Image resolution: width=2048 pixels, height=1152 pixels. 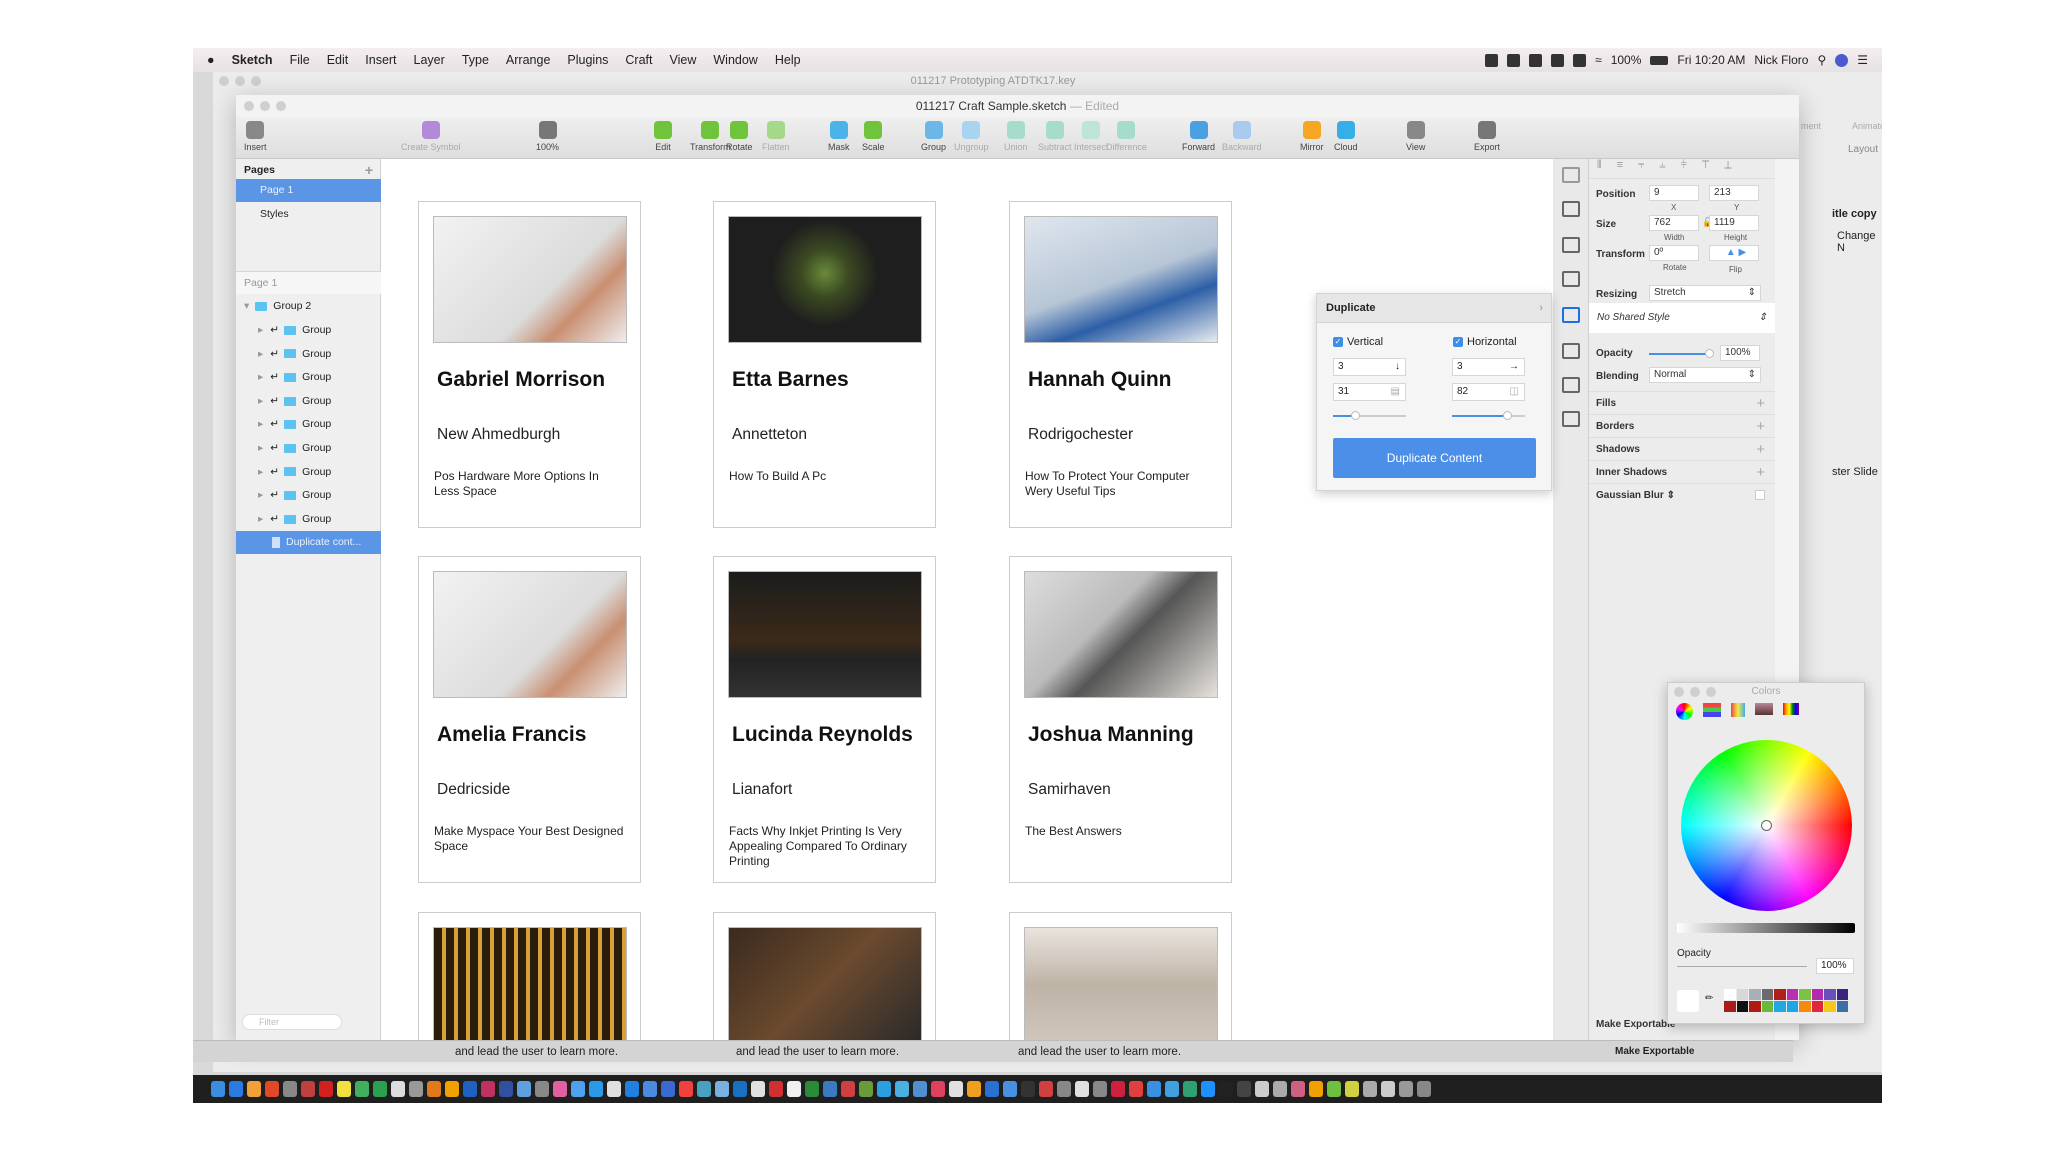 I want to click on toolbar-backward-button: Backward, so click(x=1242, y=136).